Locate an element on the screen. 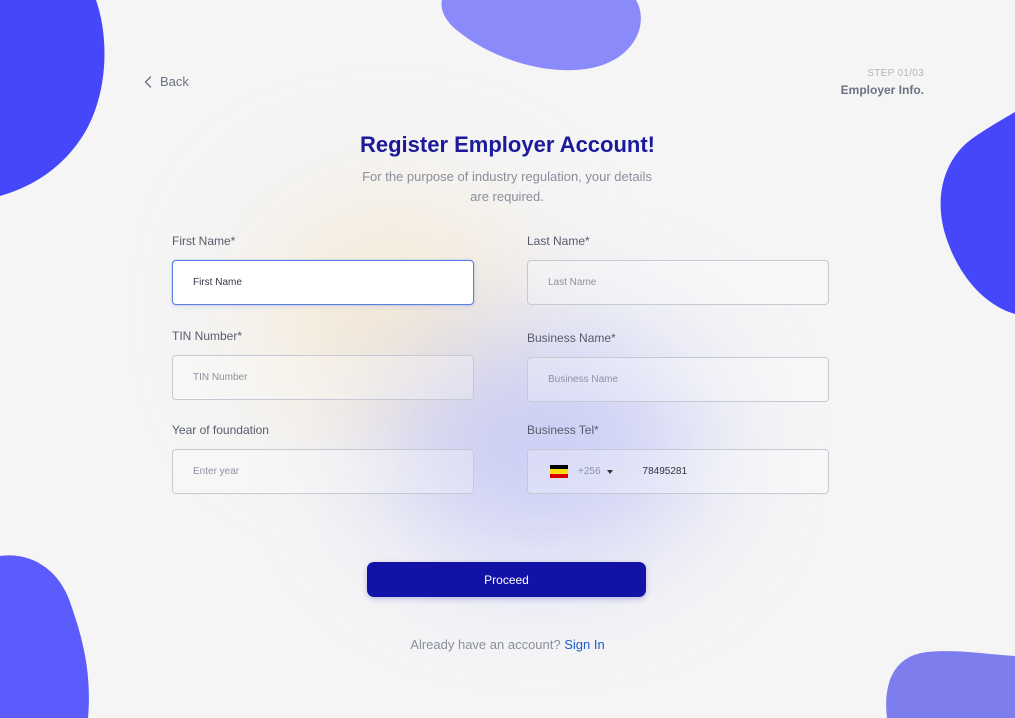  last-name-input is located at coordinates (678, 282).